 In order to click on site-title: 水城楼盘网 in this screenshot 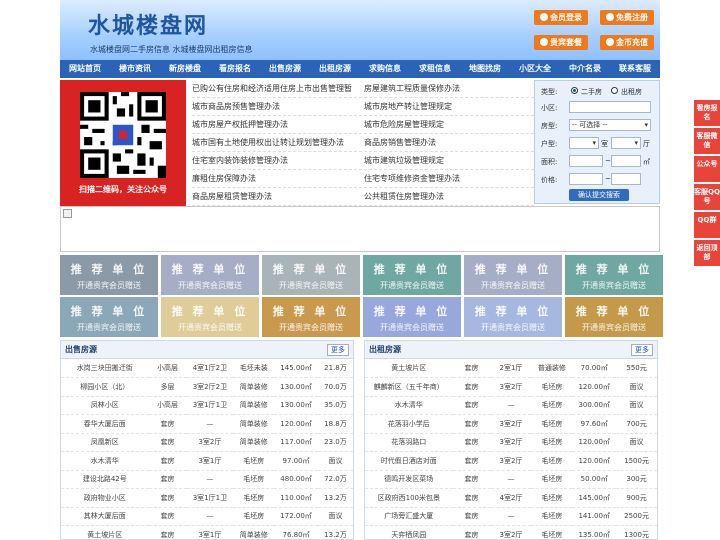, I will do `click(148, 24)`.